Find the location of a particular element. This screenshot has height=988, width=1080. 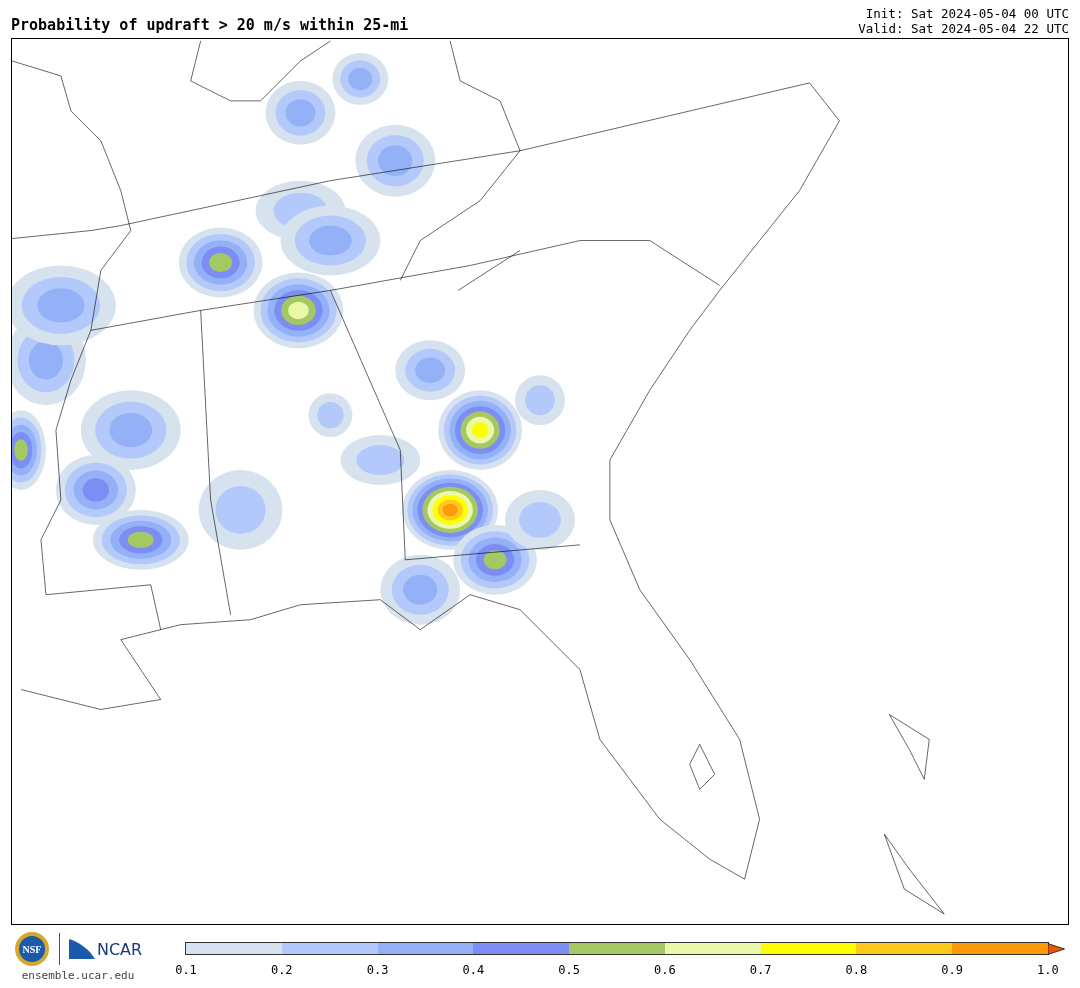

colorbar-tick-label: 0.1 is located at coordinates (186, 970).